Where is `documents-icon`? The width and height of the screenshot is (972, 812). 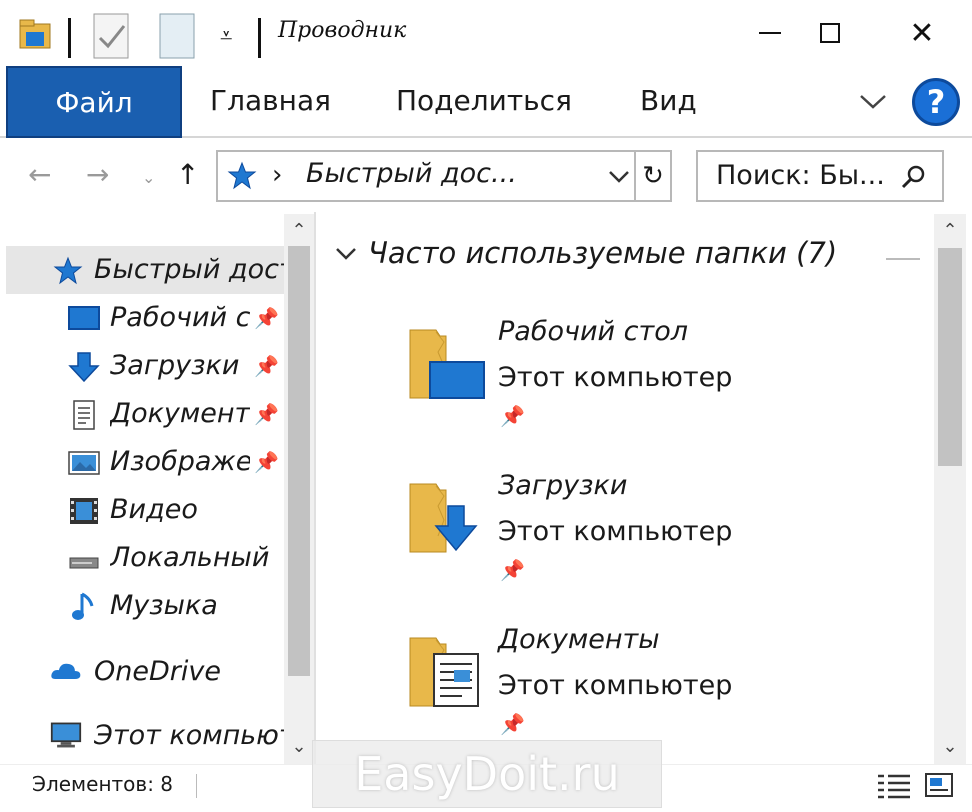 documents-icon is located at coordinates (84, 415).